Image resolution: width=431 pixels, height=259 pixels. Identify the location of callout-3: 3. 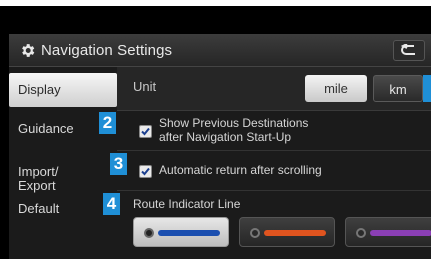
(118, 164).